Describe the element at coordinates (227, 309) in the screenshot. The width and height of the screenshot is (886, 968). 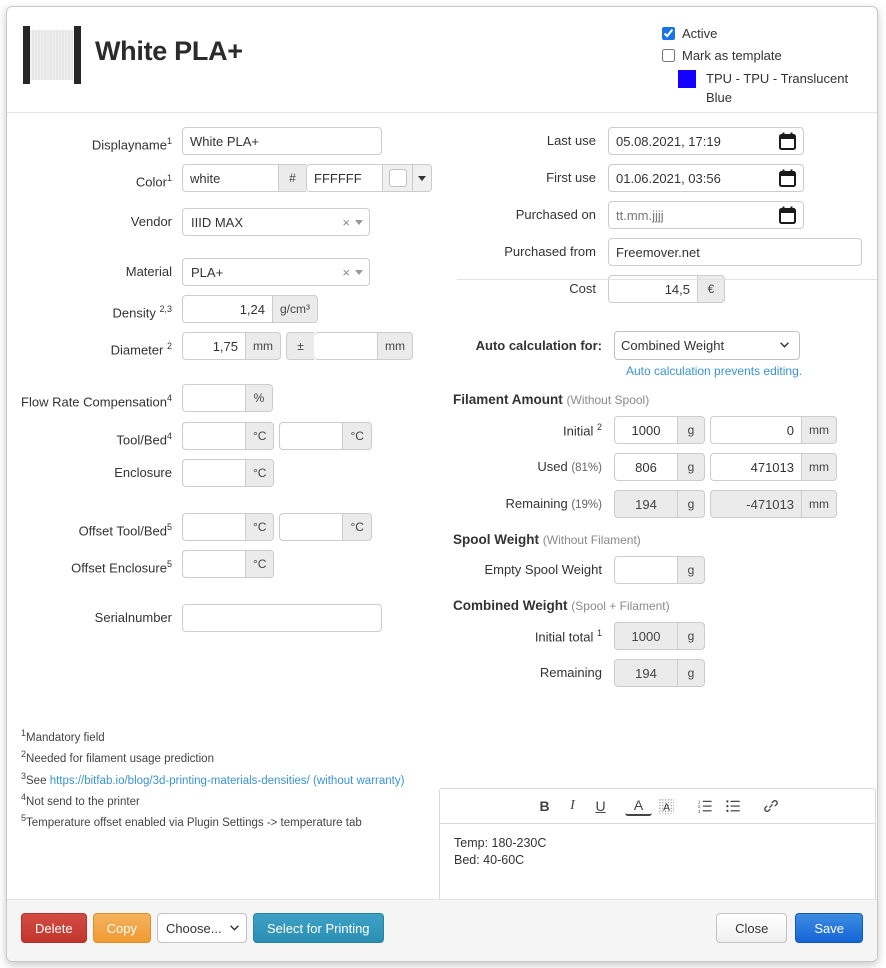
I see `density-input` at that location.